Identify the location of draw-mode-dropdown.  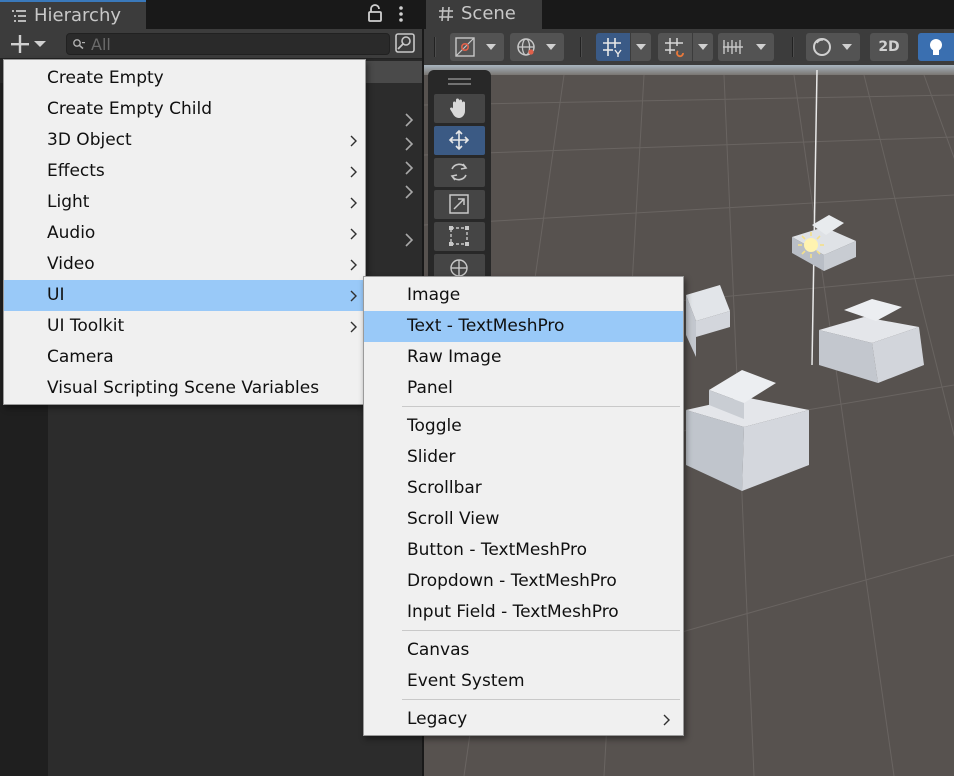
(477, 47).